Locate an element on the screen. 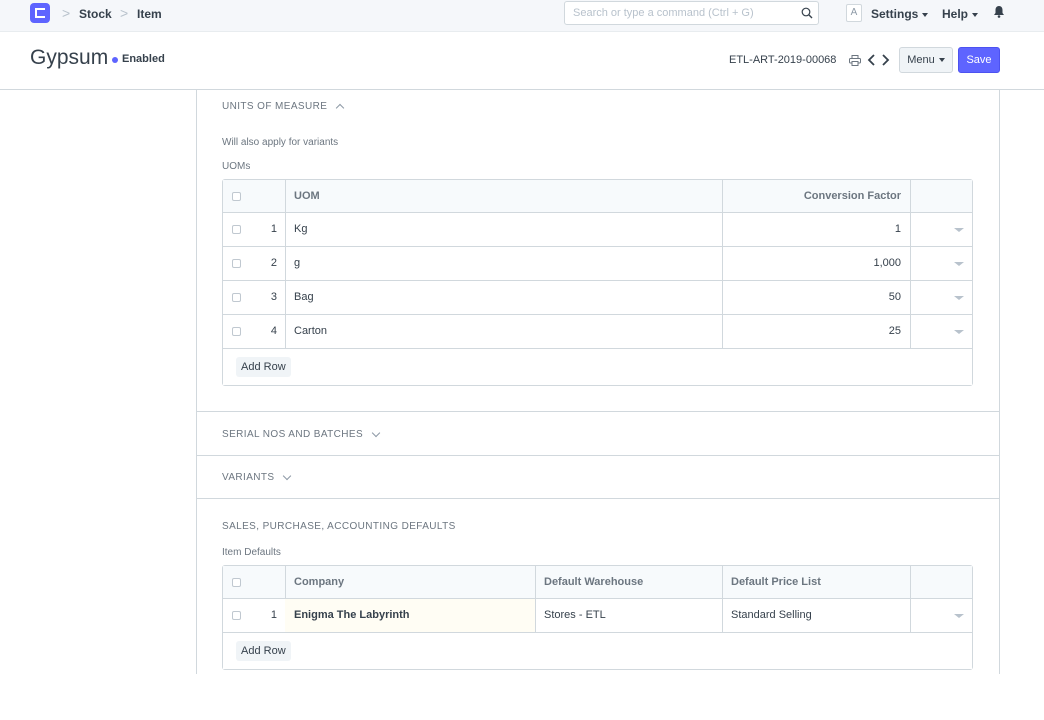  breadcrumb-item: Item is located at coordinates (149, 14).